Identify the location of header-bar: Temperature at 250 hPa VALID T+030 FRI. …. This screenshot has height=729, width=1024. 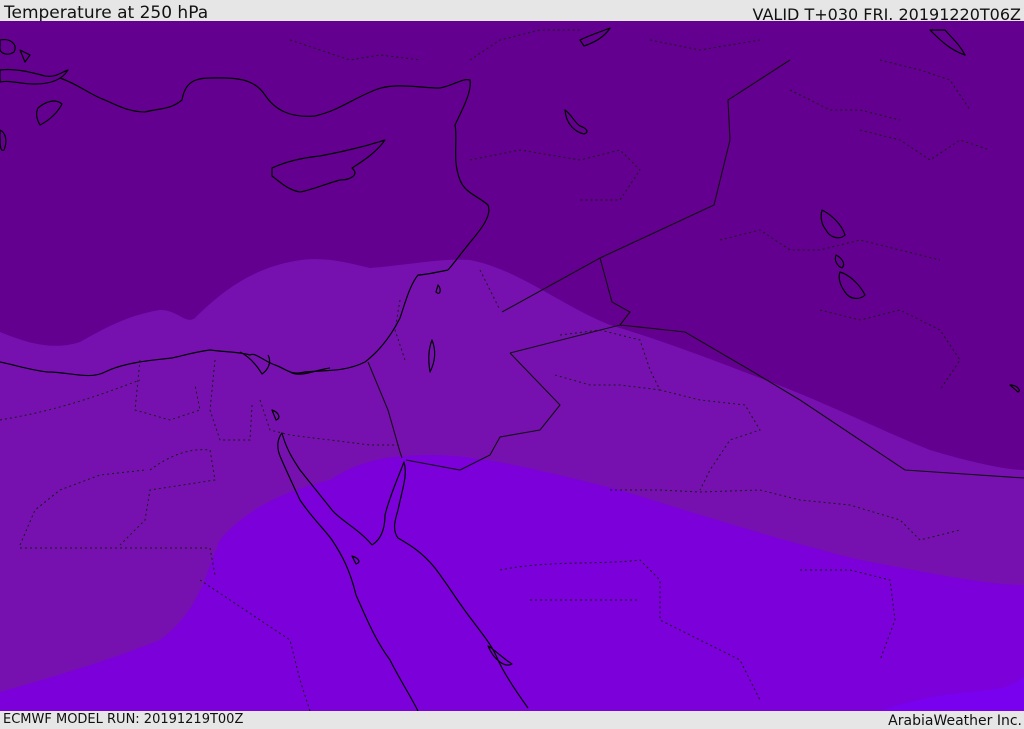
(512, 12).